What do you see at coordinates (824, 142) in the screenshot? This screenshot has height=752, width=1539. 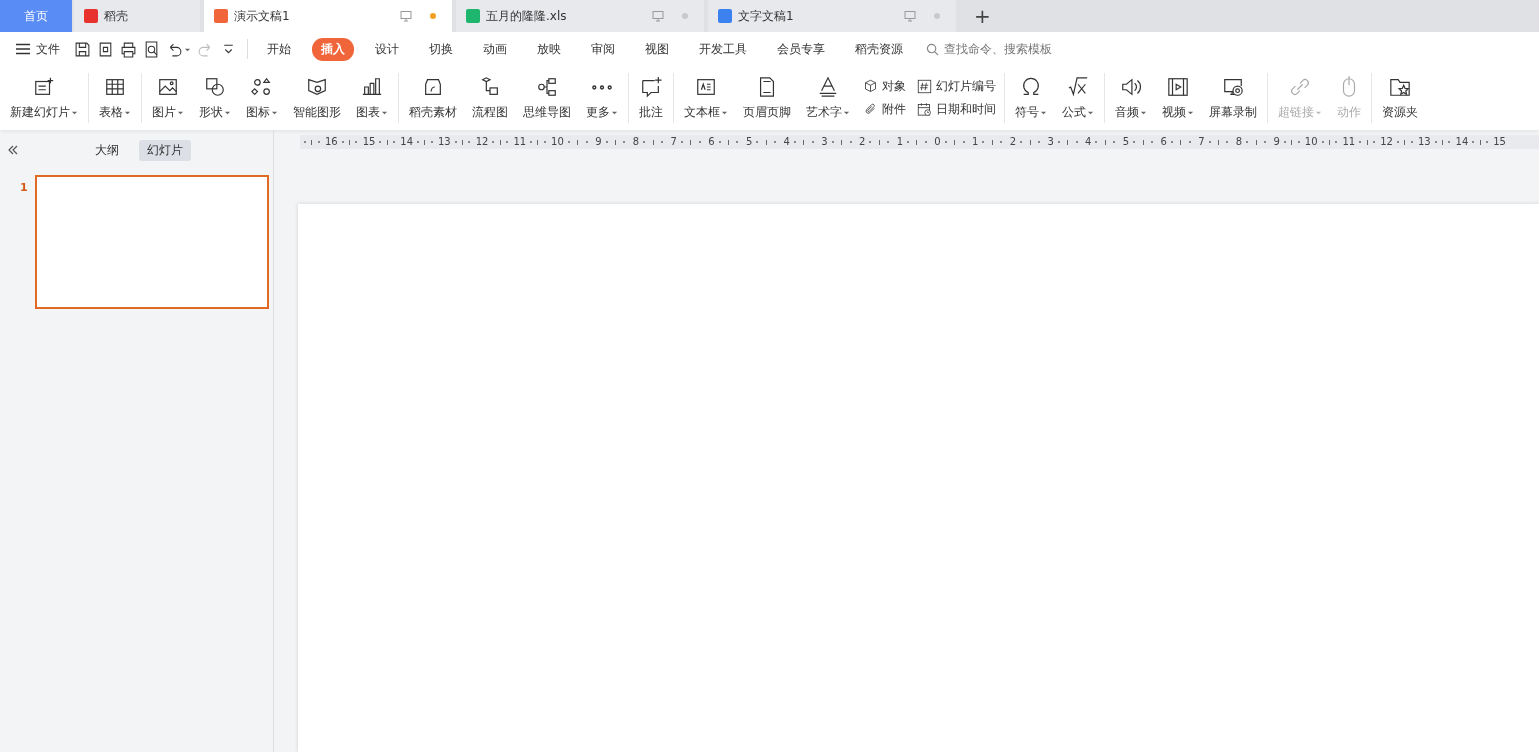 I see `ruler-number: 3` at bounding box center [824, 142].